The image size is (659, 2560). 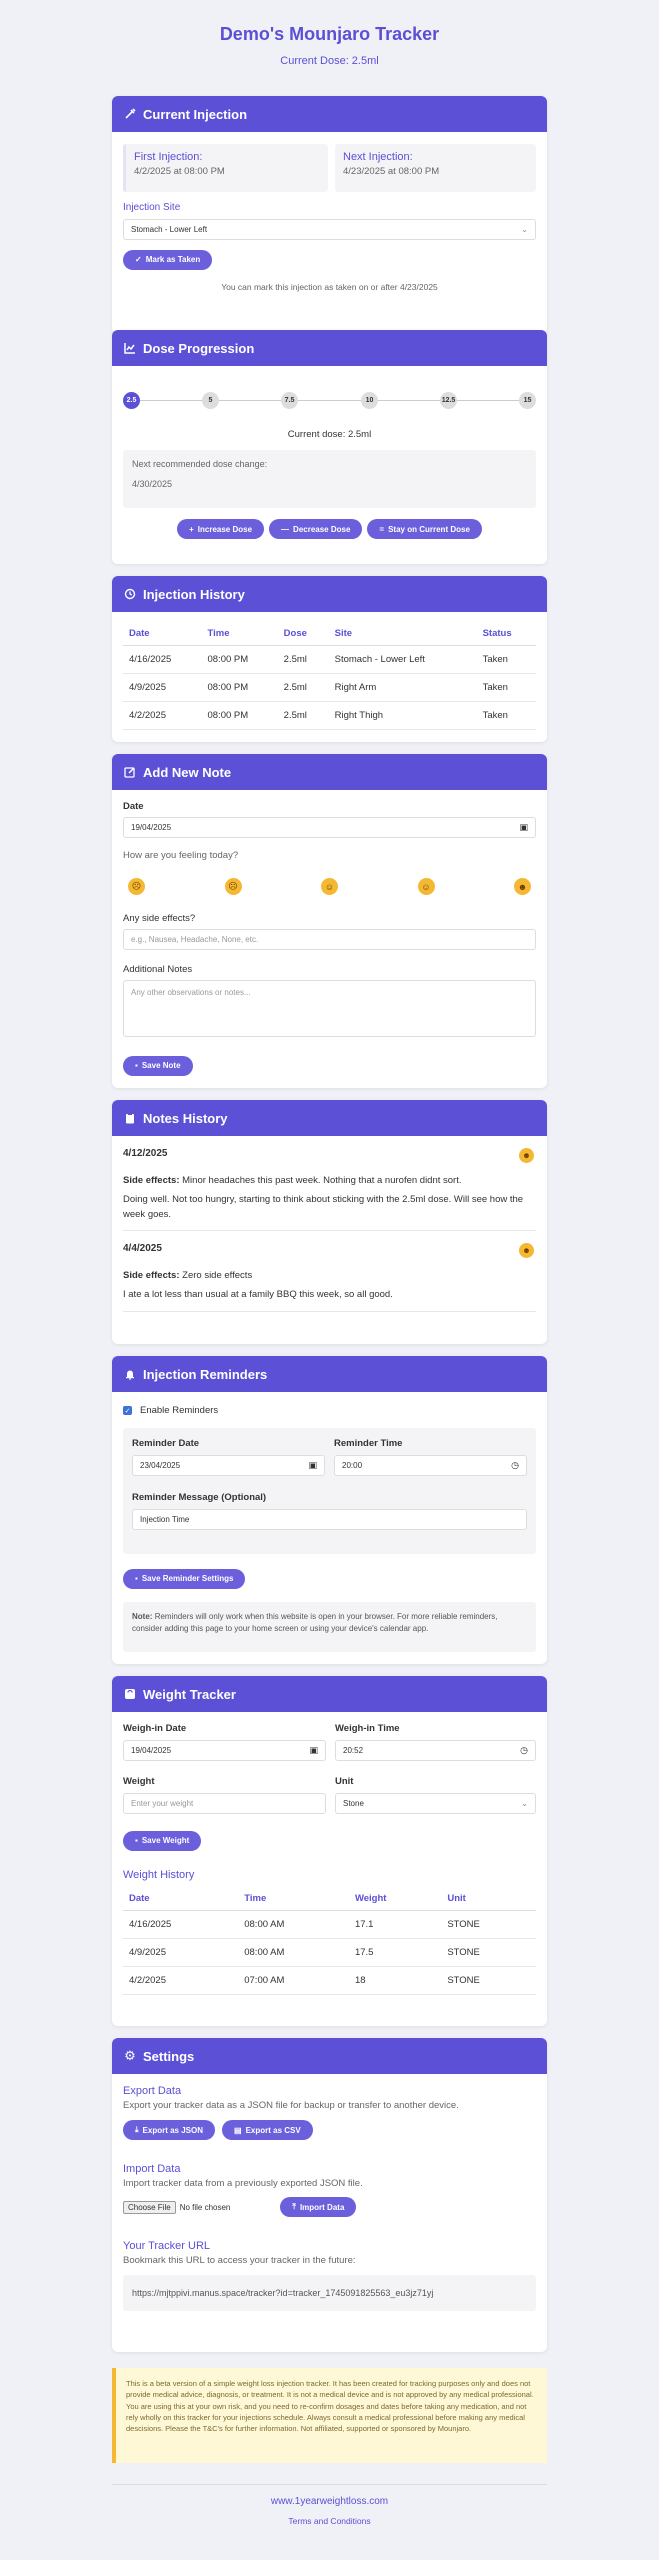 What do you see at coordinates (221, 529) in the screenshot?
I see `increase-dose-button: + Increase Dose` at bounding box center [221, 529].